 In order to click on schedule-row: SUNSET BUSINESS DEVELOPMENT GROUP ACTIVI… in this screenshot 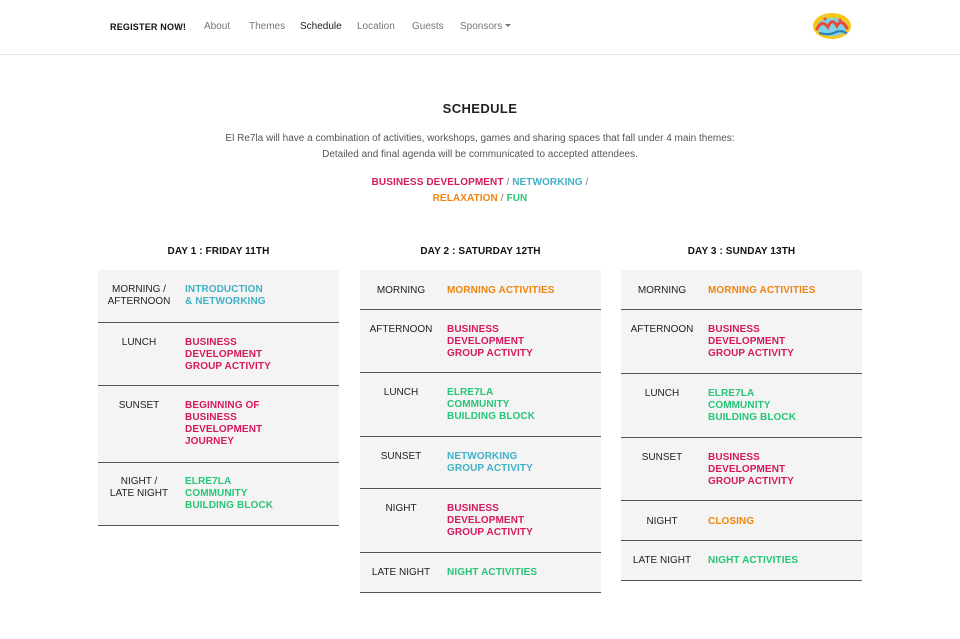, I will do `click(741, 469)`.